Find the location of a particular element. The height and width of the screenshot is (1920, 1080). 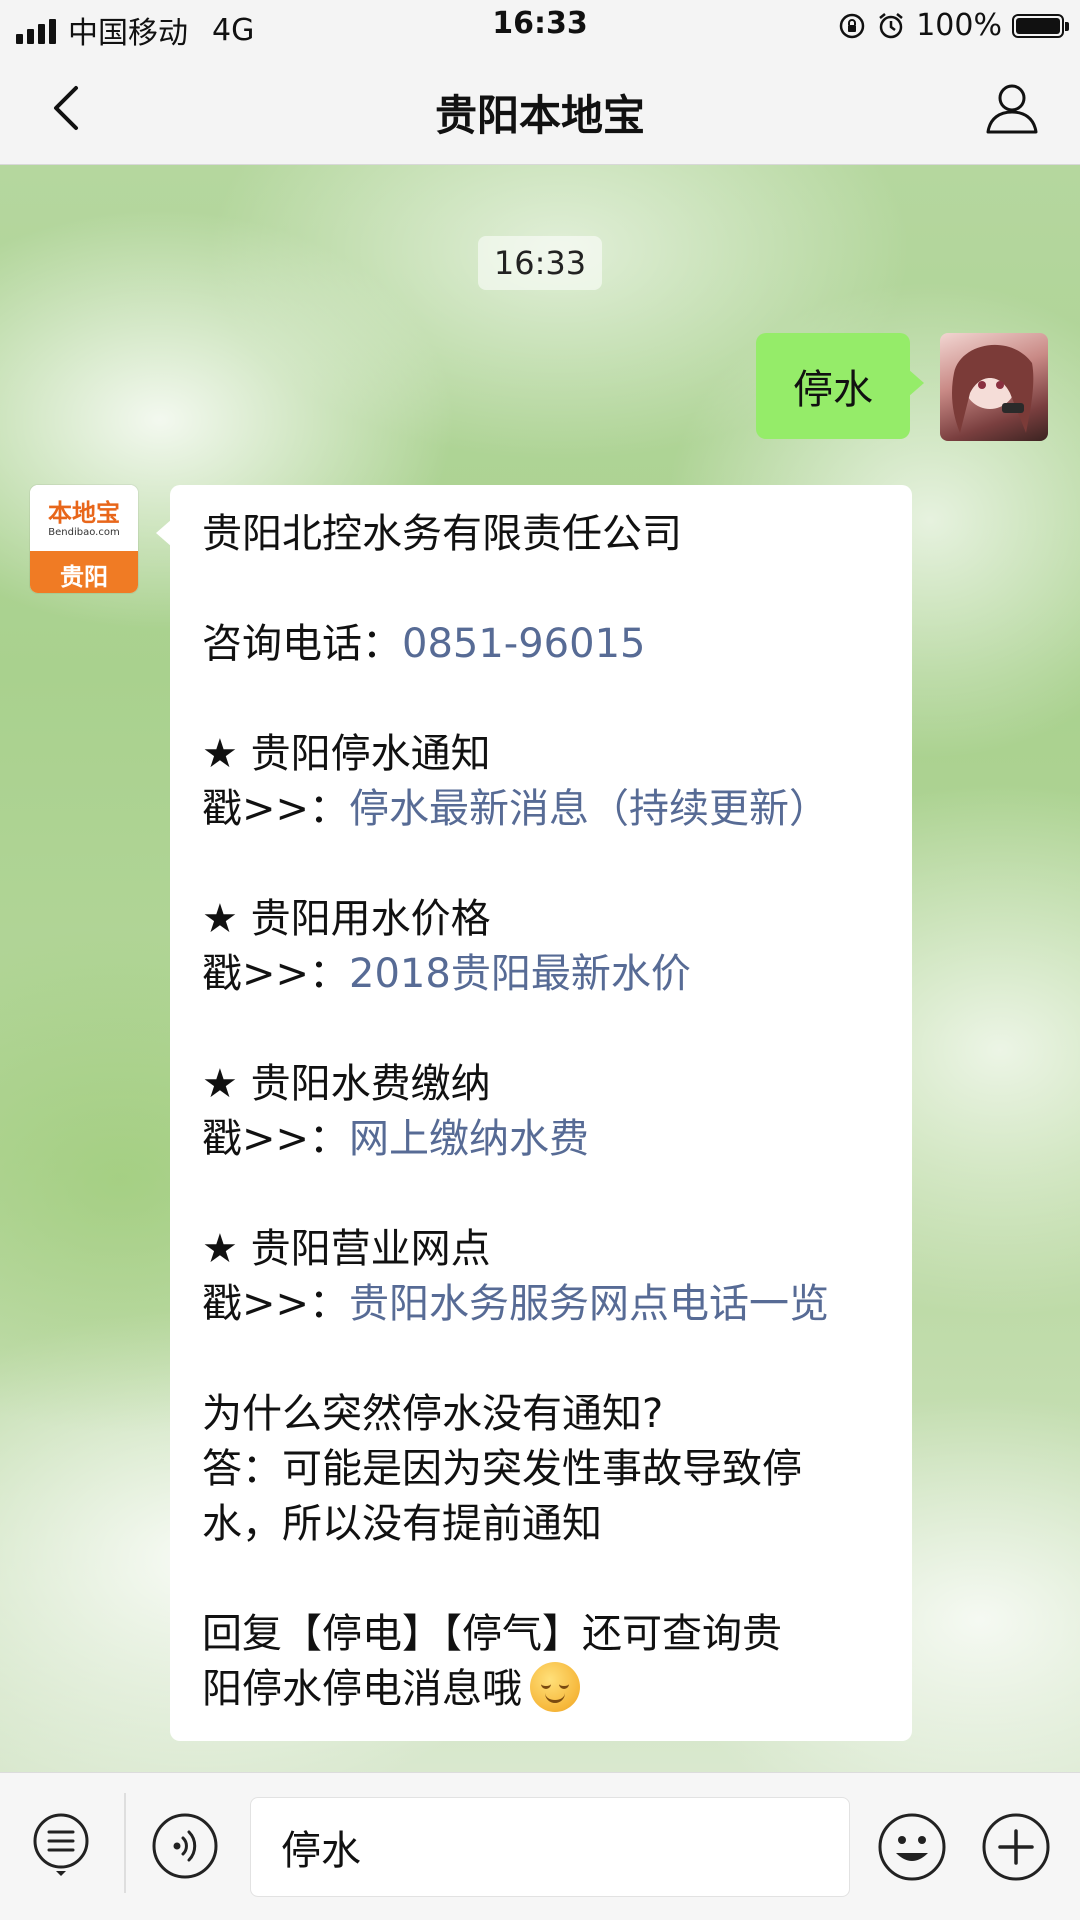

footer-line1: 回复【停电】【停气】还可查询贵 is located at coordinates (492, 1634).